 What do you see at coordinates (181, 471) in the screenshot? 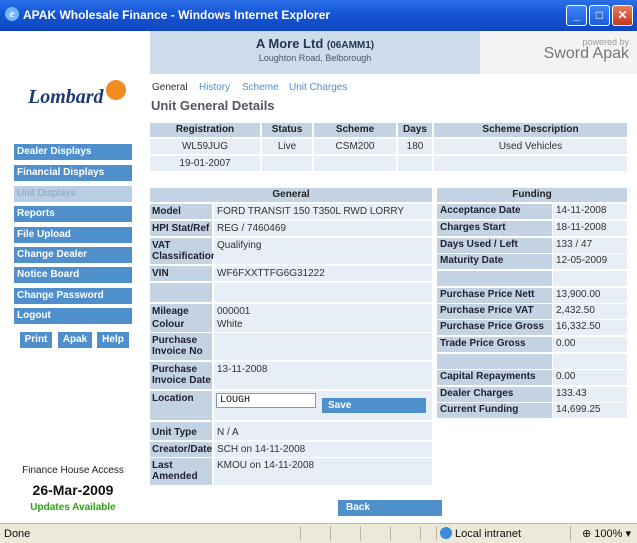
I see `general-row-label: Last Amended` at bounding box center [181, 471].